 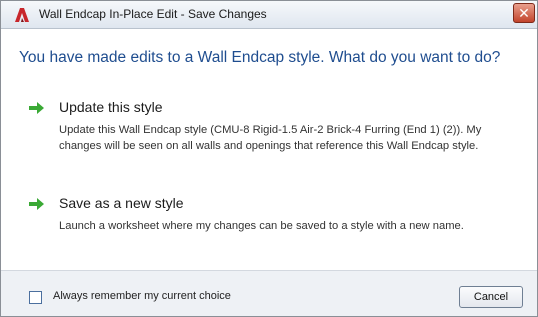 What do you see at coordinates (35, 297) in the screenshot?
I see `remember-choice-checkbox` at bounding box center [35, 297].